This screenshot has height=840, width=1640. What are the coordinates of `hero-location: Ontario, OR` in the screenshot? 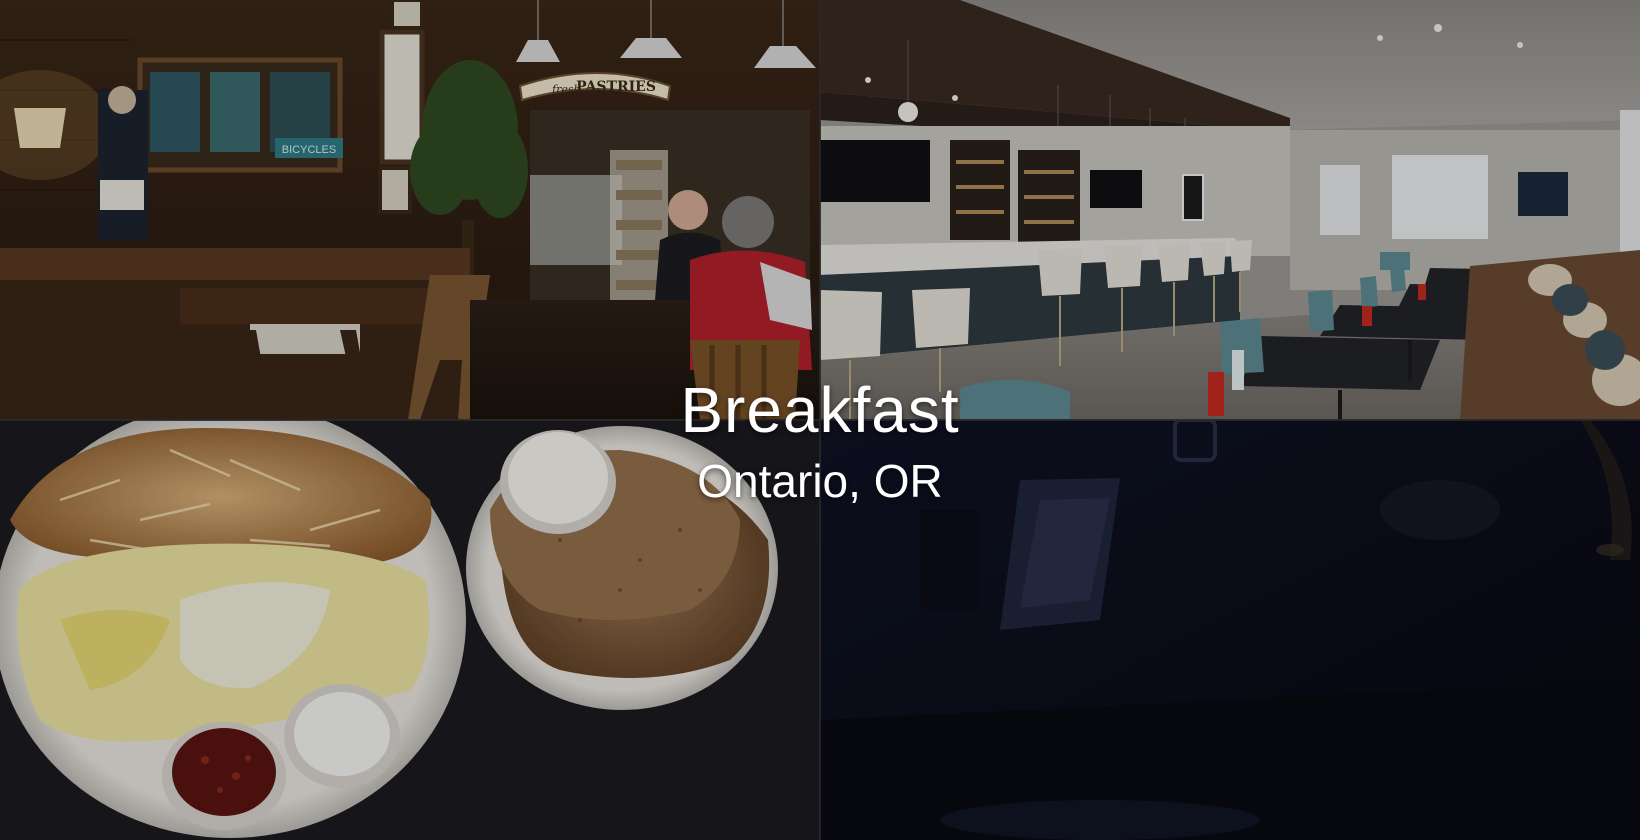 It's located at (820, 481).